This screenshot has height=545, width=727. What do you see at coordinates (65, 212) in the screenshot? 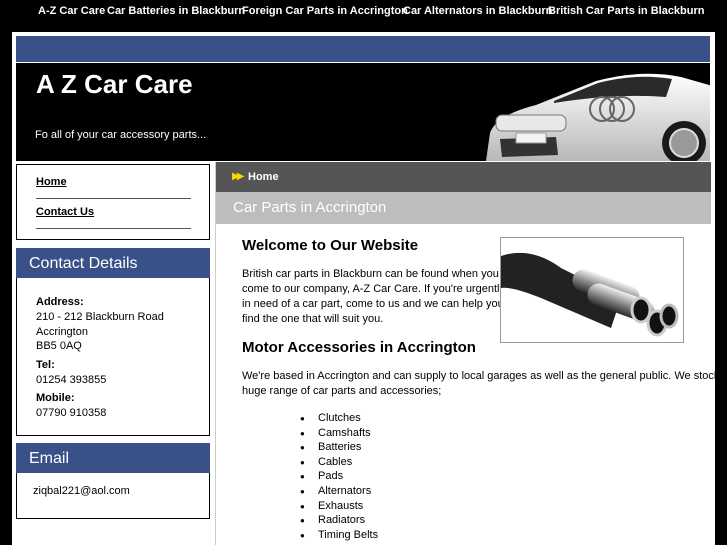
I see `sidebar-item-contact-us: Contact Us` at bounding box center [65, 212].